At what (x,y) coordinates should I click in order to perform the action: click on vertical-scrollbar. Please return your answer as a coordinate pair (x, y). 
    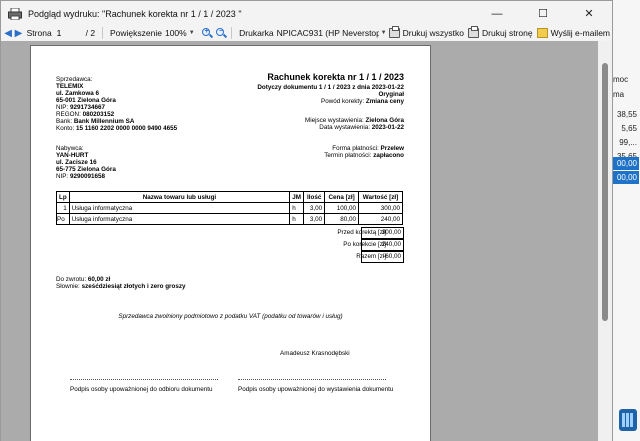
    Looking at the image, I should click on (605, 241).